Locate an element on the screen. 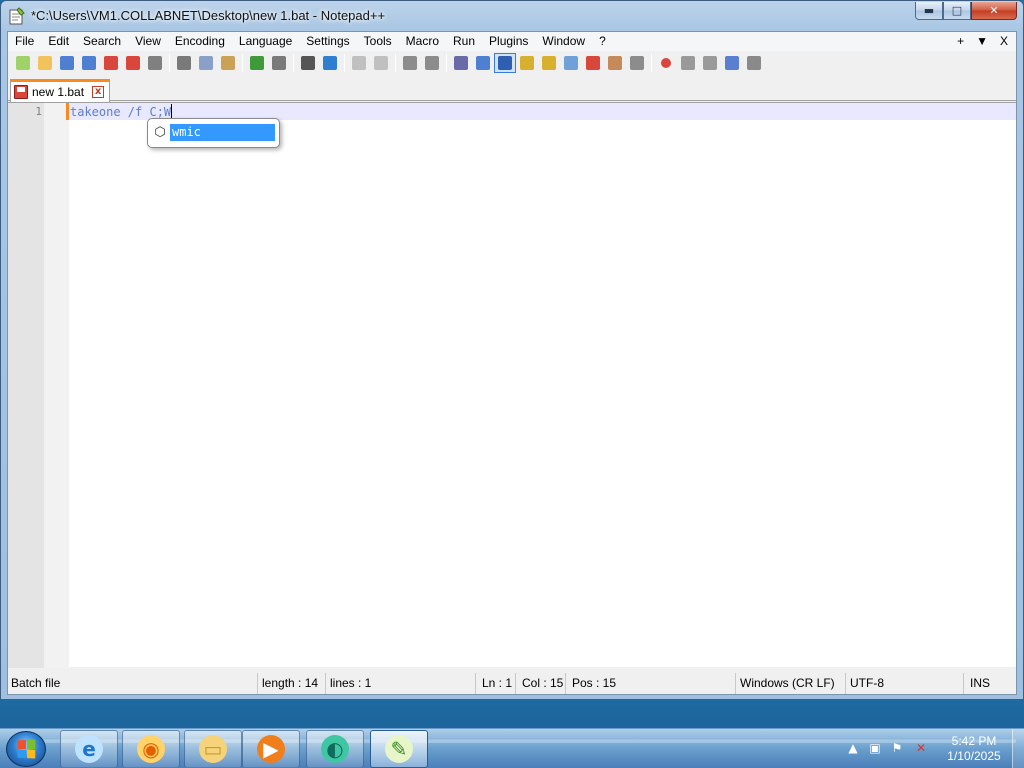 The width and height of the screenshot is (1024, 768). autocomplete-suggestion: wmic is located at coordinates (222, 132).